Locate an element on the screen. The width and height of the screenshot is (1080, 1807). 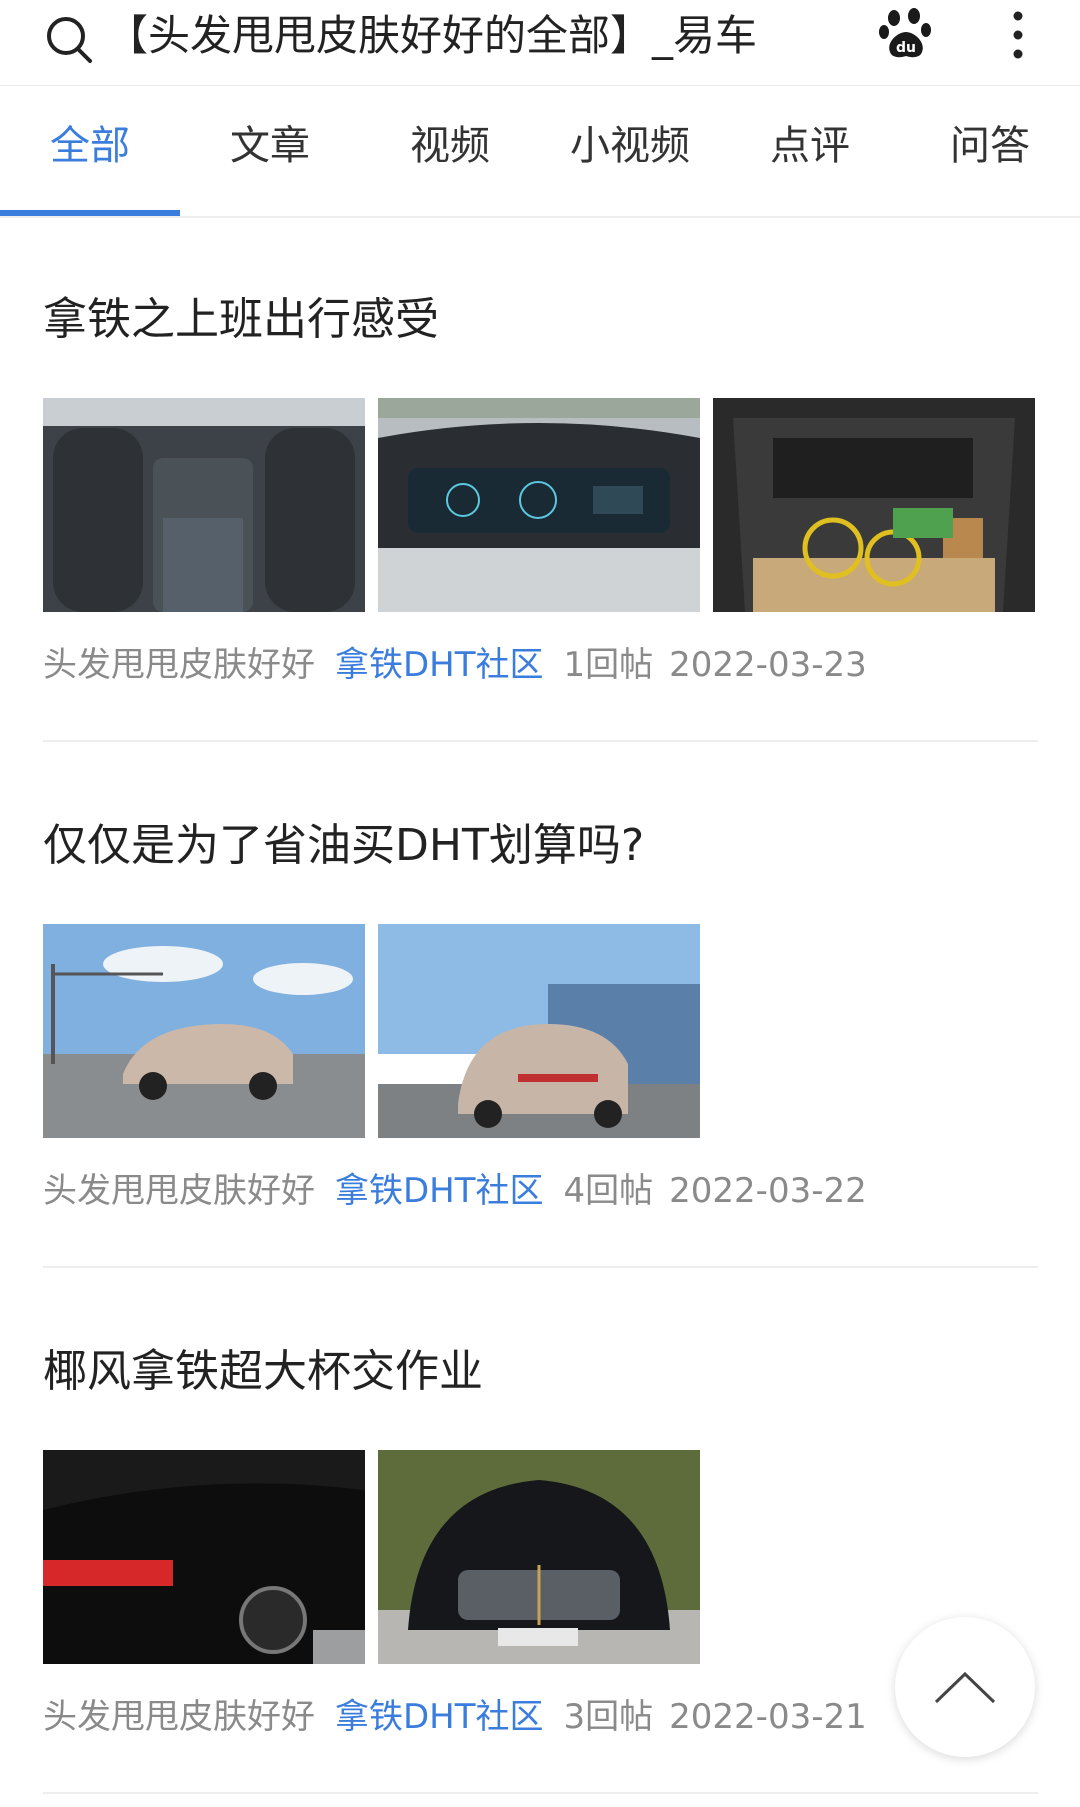
post-meta: 头发甩甩皮肤好好 拿铁DHT社区 3回帖 2022-03-21 is located at coordinates (465, 1717).